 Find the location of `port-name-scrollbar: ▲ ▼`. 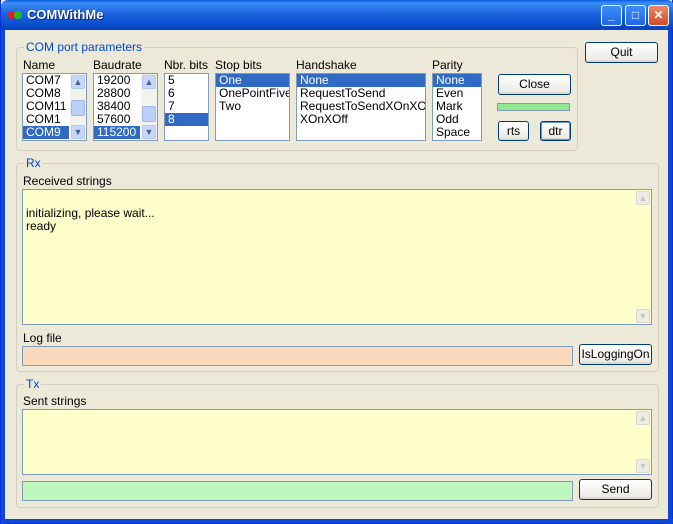

port-name-scrollbar: ▲ ▼ is located at coordinates (78, 107).